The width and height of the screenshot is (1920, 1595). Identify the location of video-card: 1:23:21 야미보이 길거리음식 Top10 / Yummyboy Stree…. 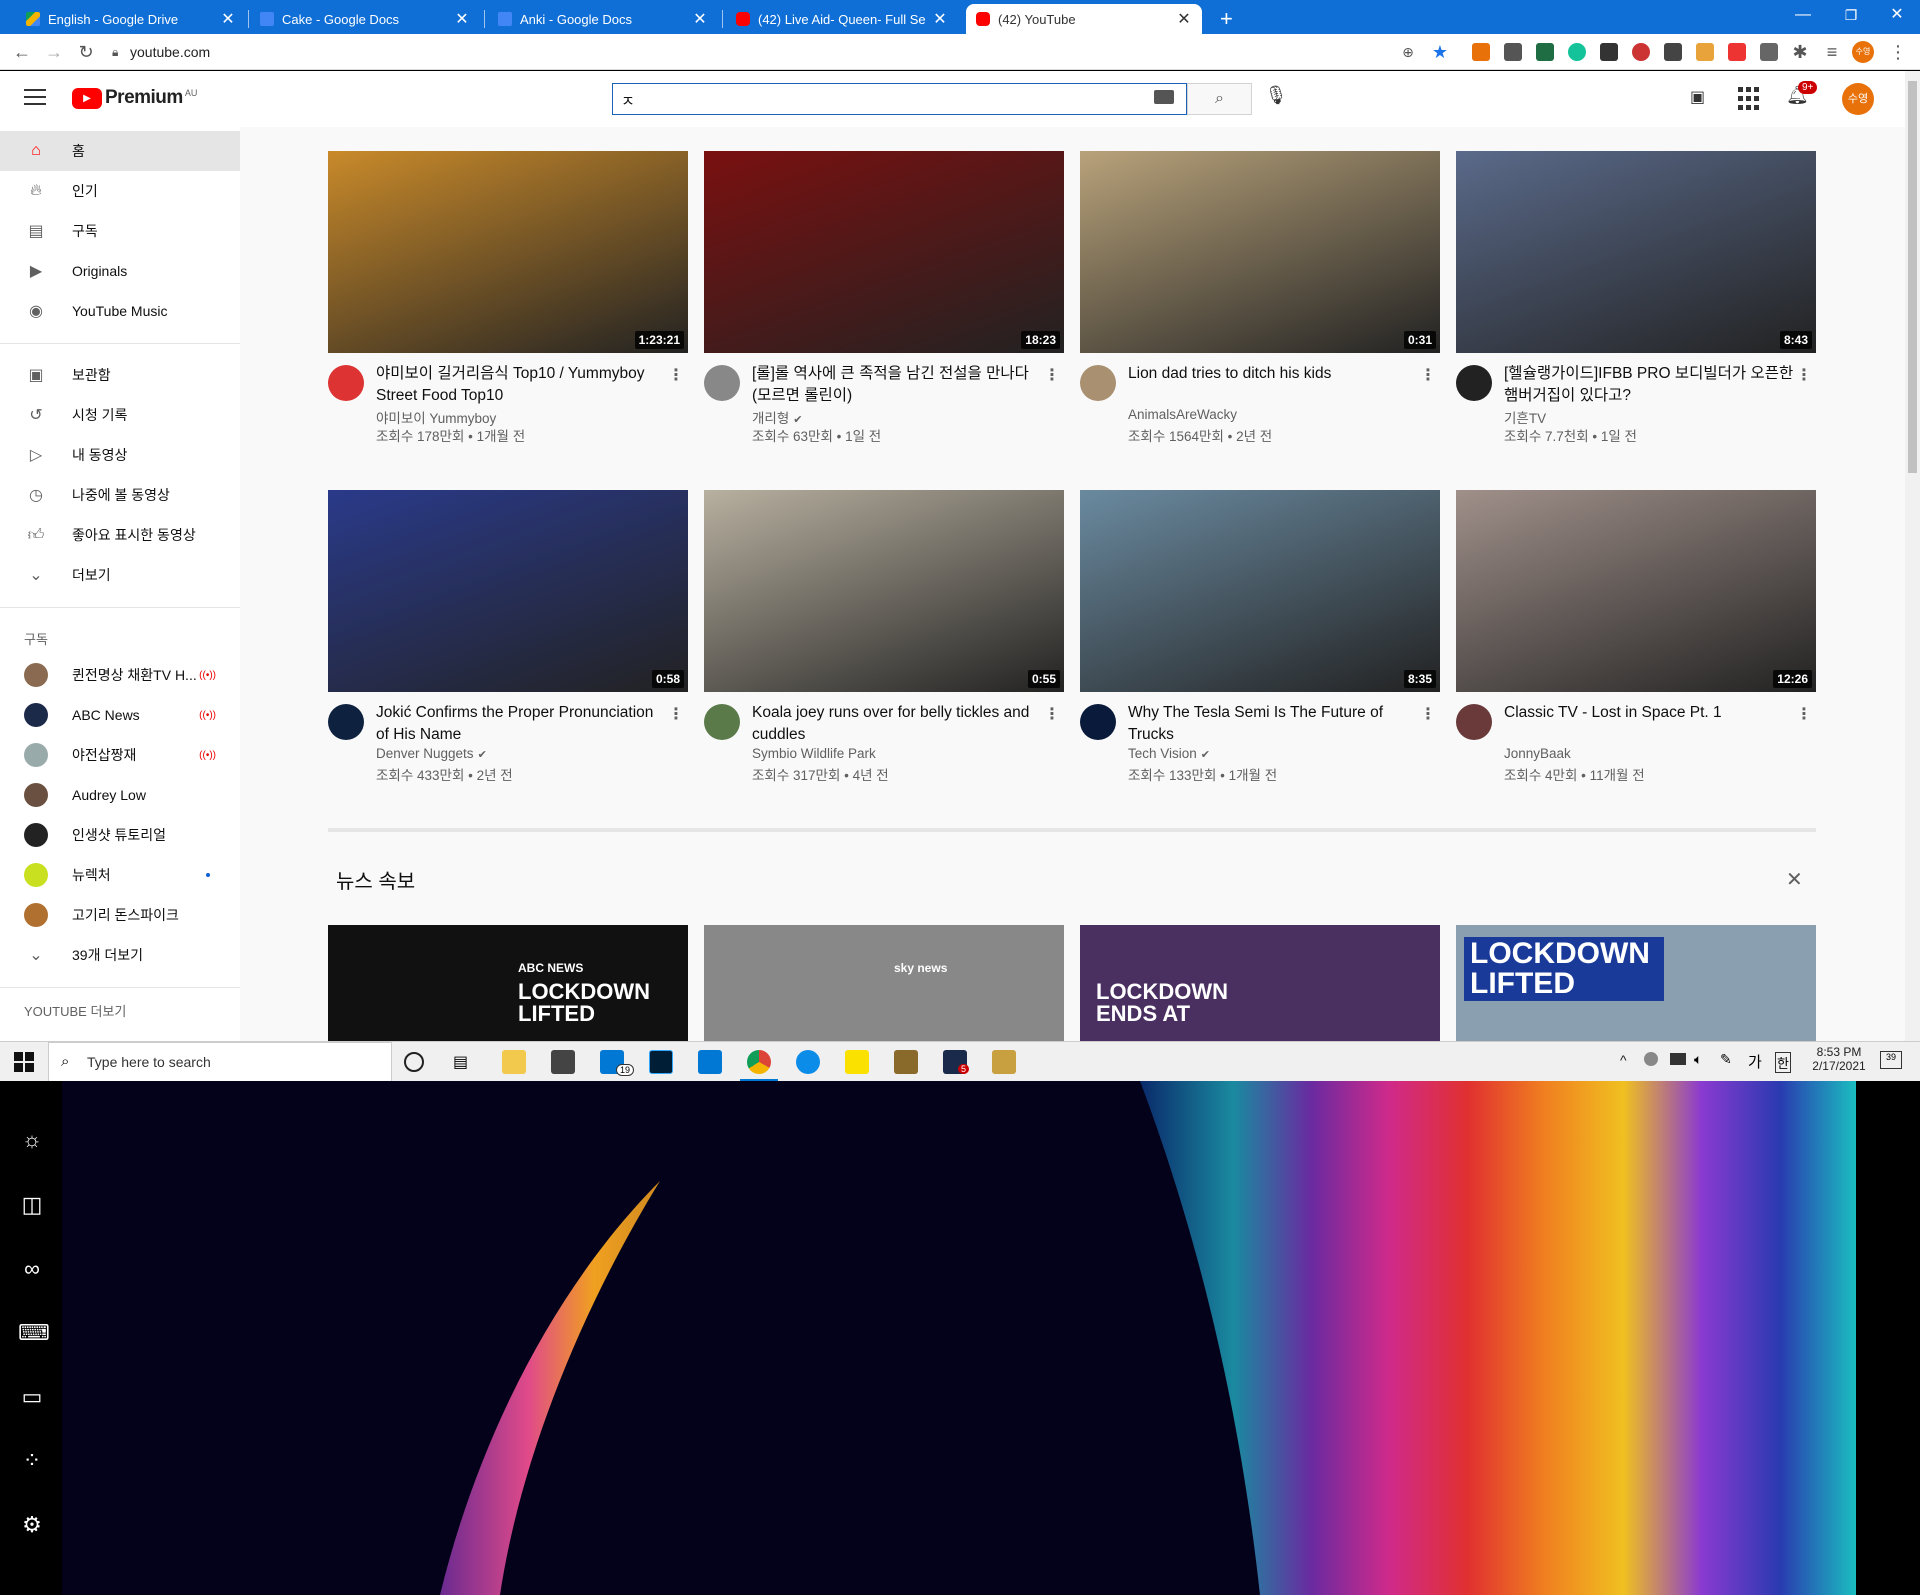
(508, 302).